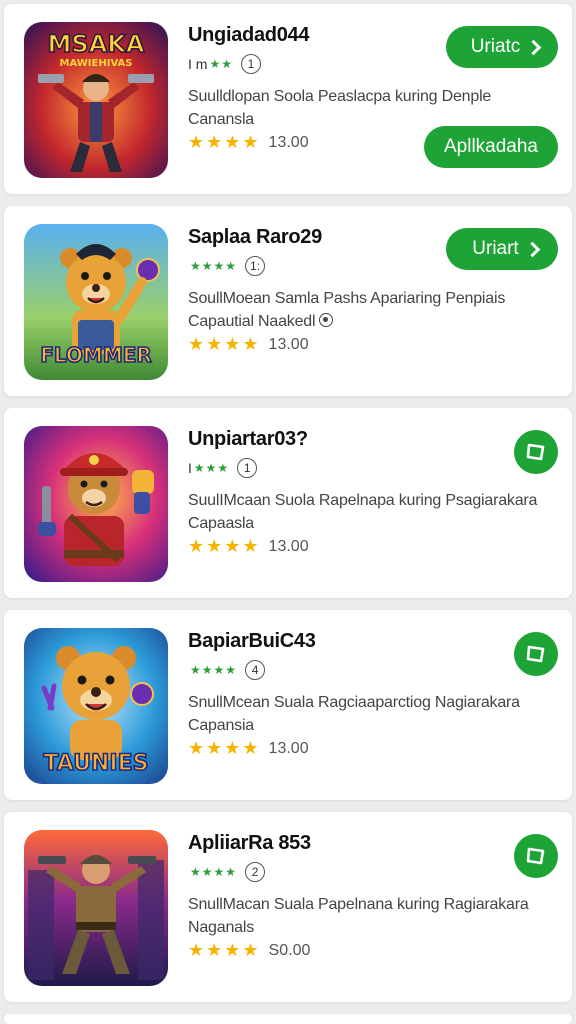  Describe the element at coordinates (495, 46) in the screenshot. I see `update-button-label: Uriatc` at that location.